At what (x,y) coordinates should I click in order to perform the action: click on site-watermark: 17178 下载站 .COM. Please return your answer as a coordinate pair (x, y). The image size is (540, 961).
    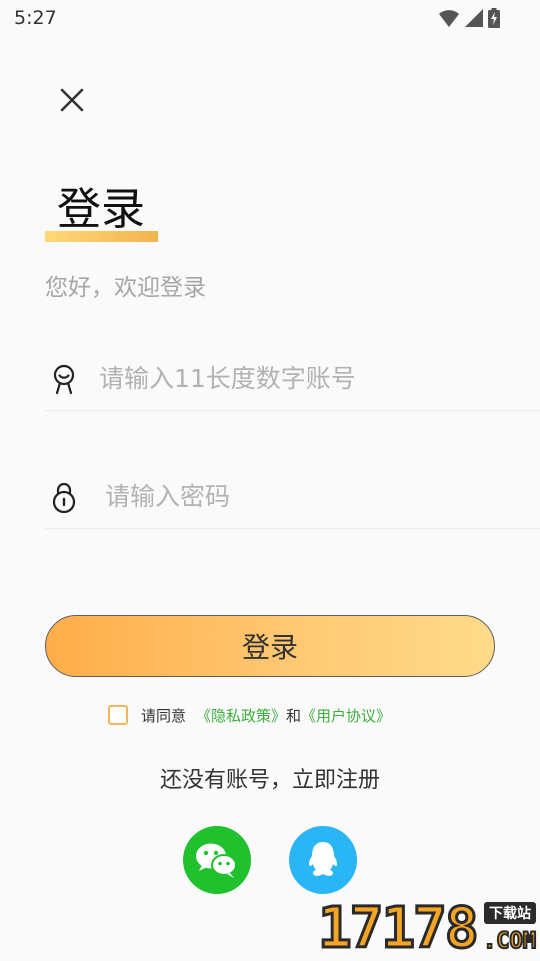
    Looking at the image, I should click on (428, 928).